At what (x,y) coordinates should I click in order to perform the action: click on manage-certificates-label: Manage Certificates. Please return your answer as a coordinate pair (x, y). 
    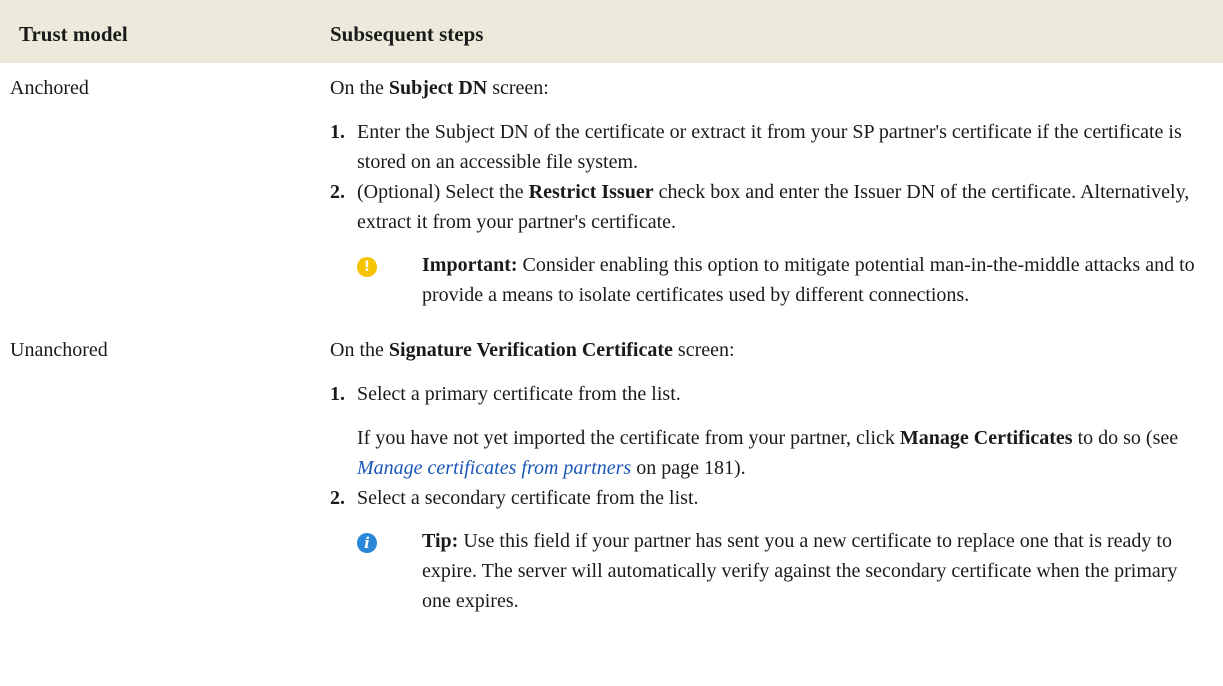
    Looking at the image, I should click on (986, 438).